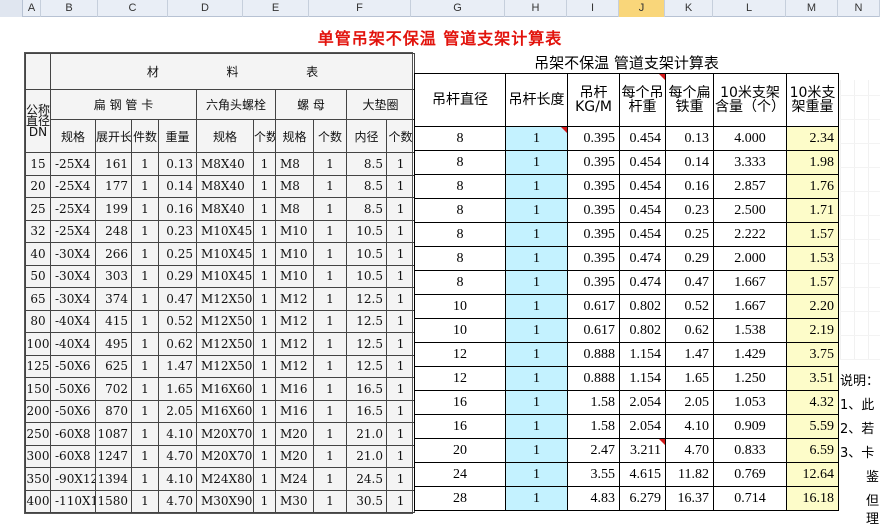 This screenshot has height=524, width=880. I want to click on col-header-m: M, so click(812, 8).